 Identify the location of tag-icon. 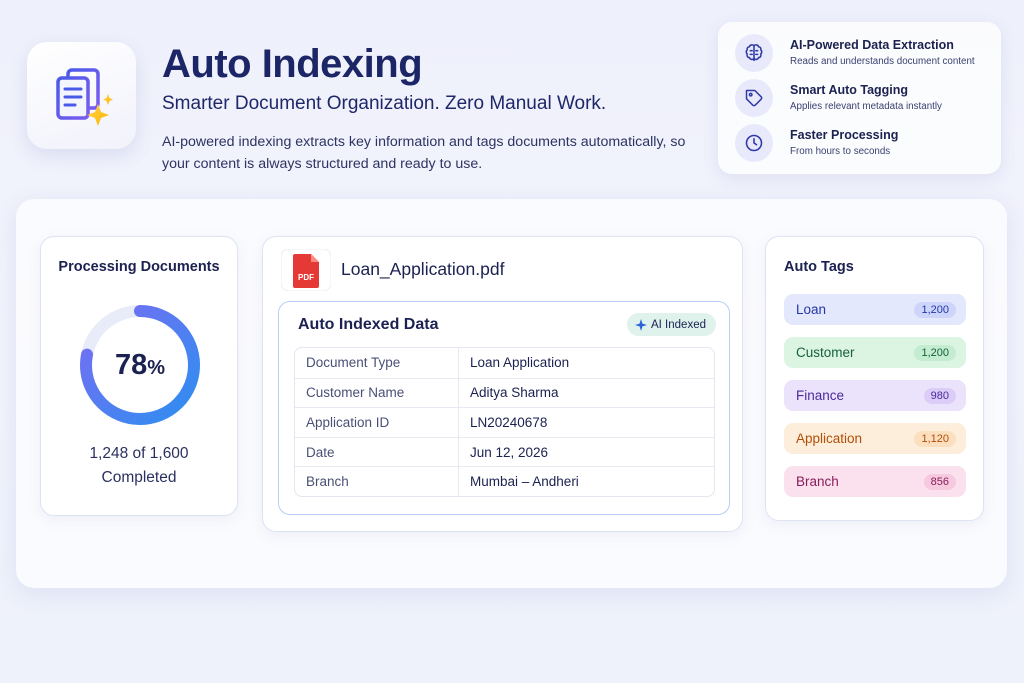
(754, 98).